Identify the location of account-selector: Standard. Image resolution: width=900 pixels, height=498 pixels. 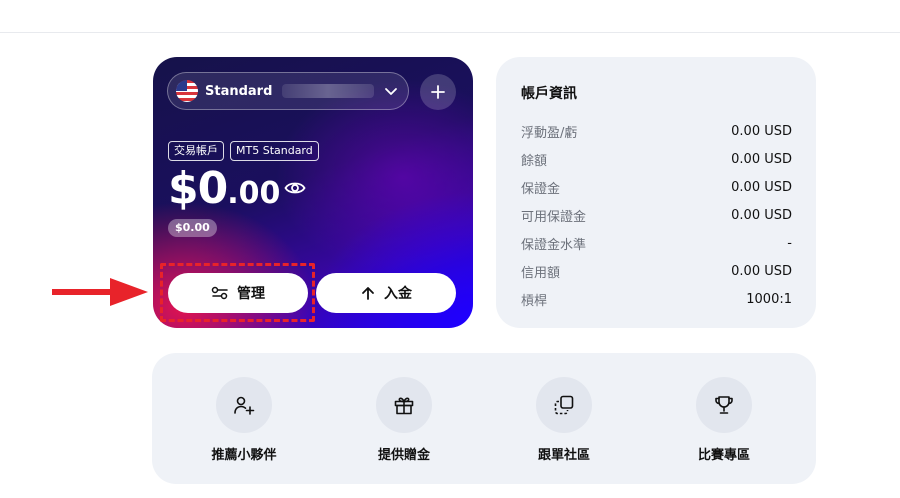
(288, 91).